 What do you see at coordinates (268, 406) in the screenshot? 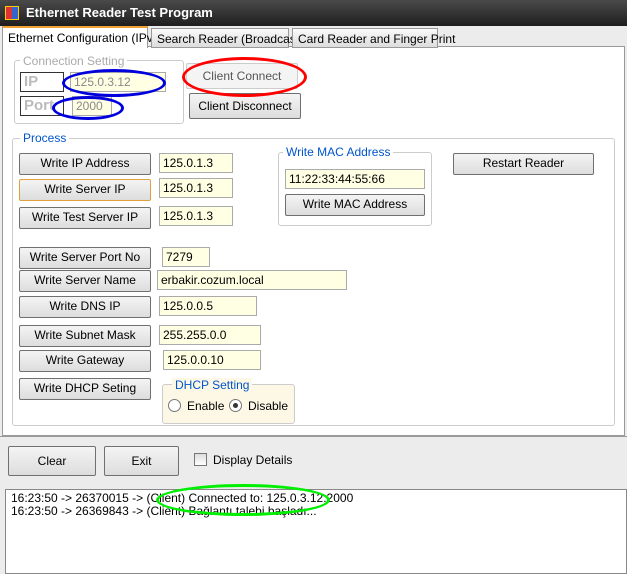
I see `disable-label: Disable` at bounding box center [268, 406].